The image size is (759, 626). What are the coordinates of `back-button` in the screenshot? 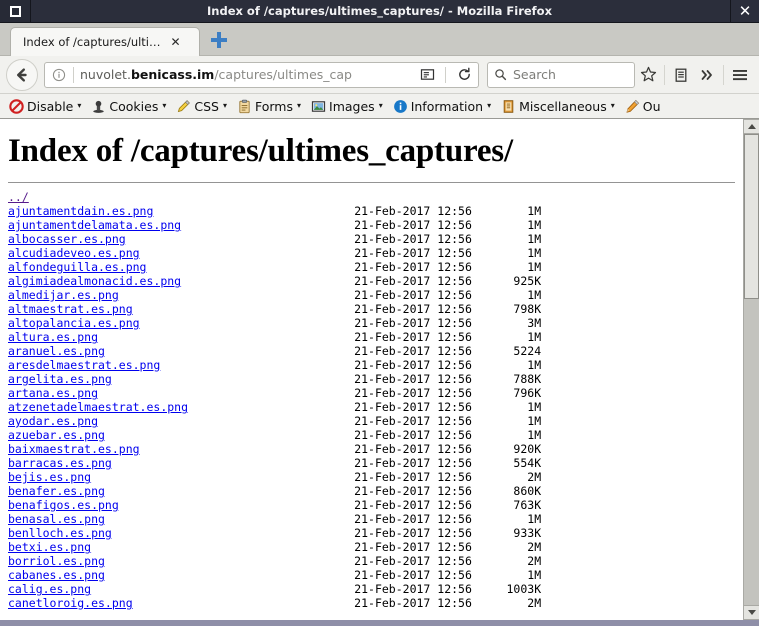 It's located at (22, 74).